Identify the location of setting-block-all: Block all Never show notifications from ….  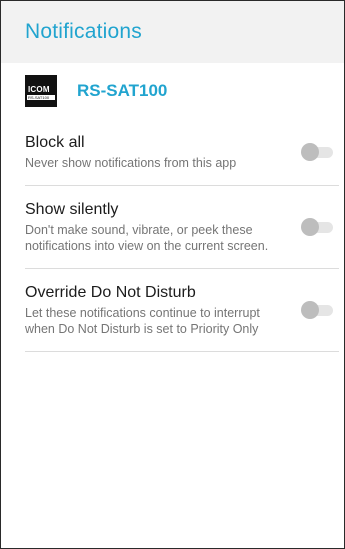
(182, 152).